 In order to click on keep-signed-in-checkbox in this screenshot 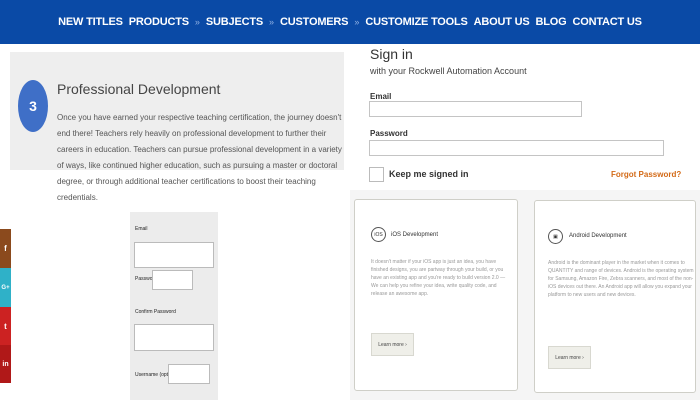, I will do `click(376, 174)`.